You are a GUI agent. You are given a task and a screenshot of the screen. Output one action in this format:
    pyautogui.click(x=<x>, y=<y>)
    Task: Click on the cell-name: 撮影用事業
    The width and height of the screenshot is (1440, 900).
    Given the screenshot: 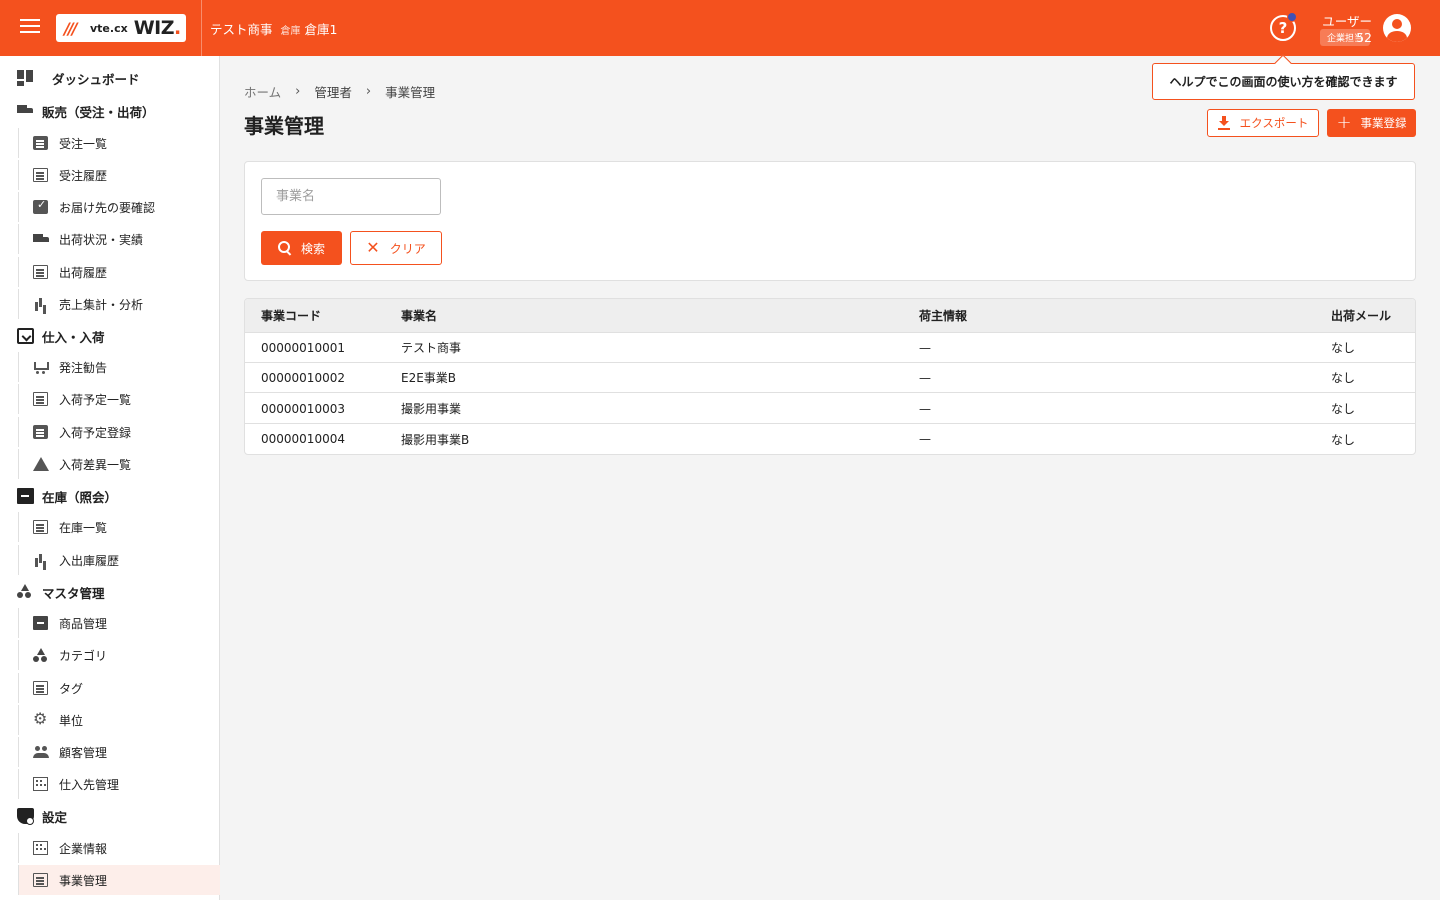 What is the action you would take?
    pyautogui.click(x=431, y=409)
    